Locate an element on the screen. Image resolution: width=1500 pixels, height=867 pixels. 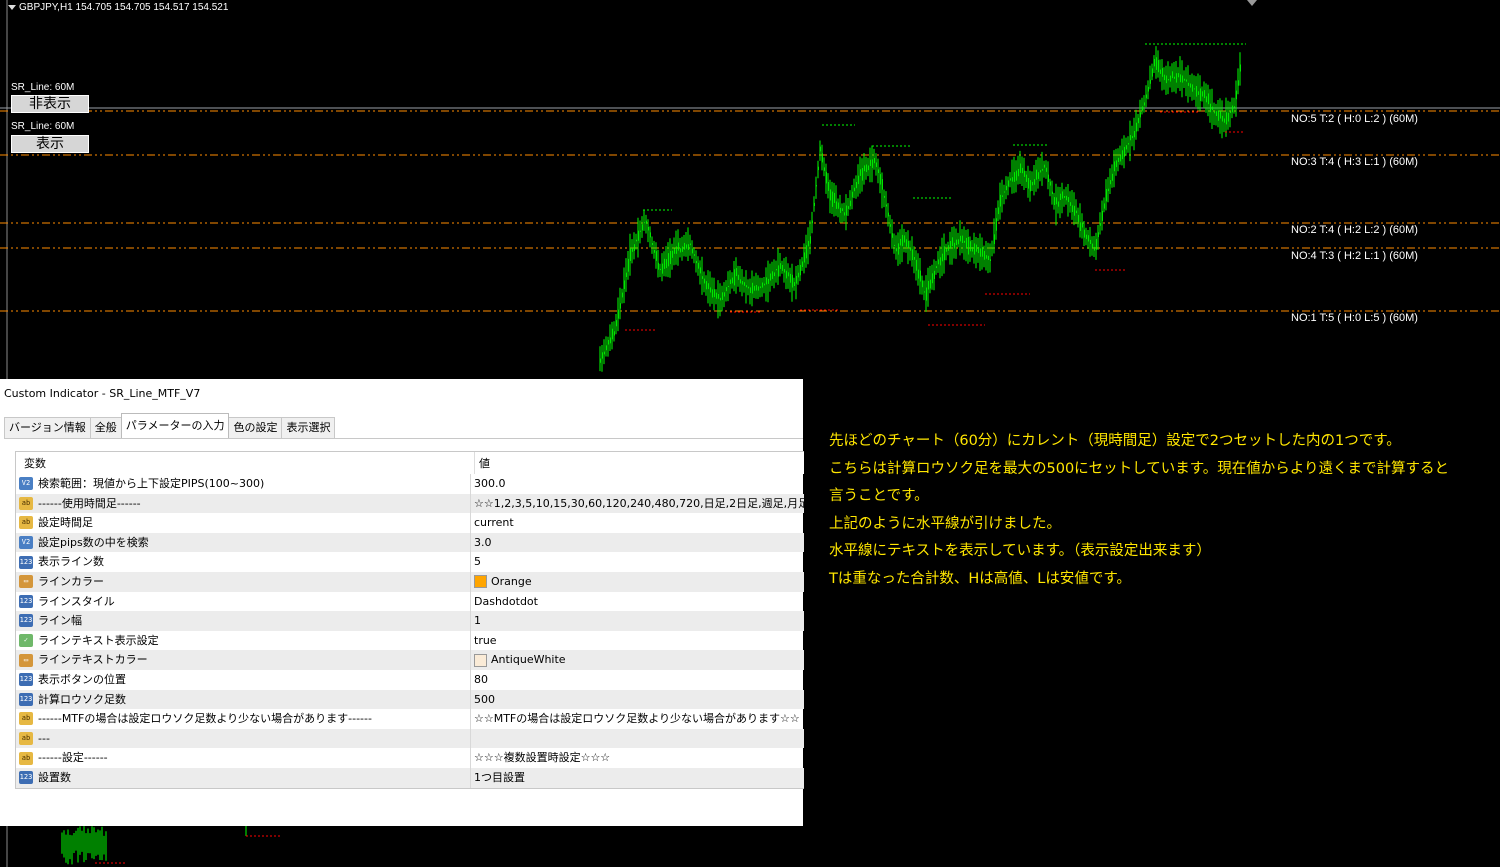
table-row: ab 設定時間足 current is located at coordinates (410, 523).